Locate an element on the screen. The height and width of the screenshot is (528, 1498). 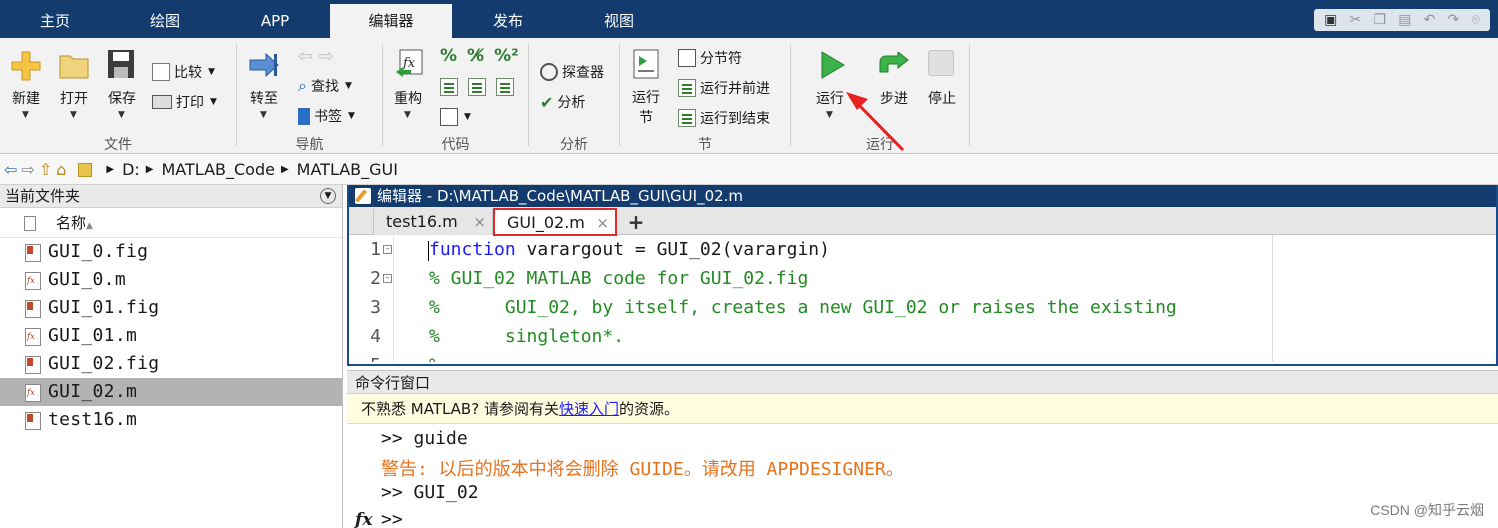
save-dropdown-caret: ▼ is located at coordinates (121, 115).